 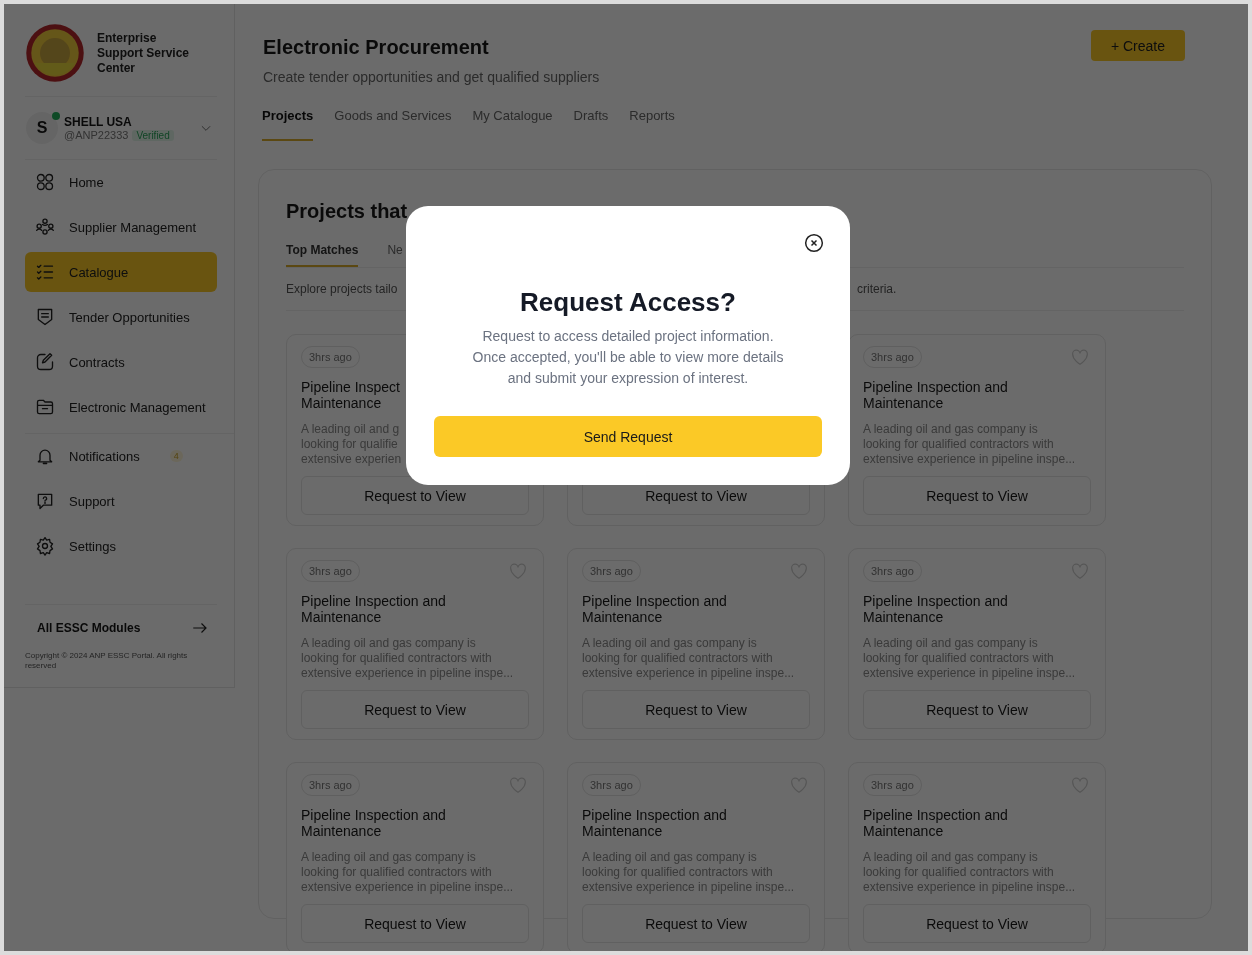 I want to click on card-title: Pipeline Inspect Maintenance, so click(x=351, y=395).